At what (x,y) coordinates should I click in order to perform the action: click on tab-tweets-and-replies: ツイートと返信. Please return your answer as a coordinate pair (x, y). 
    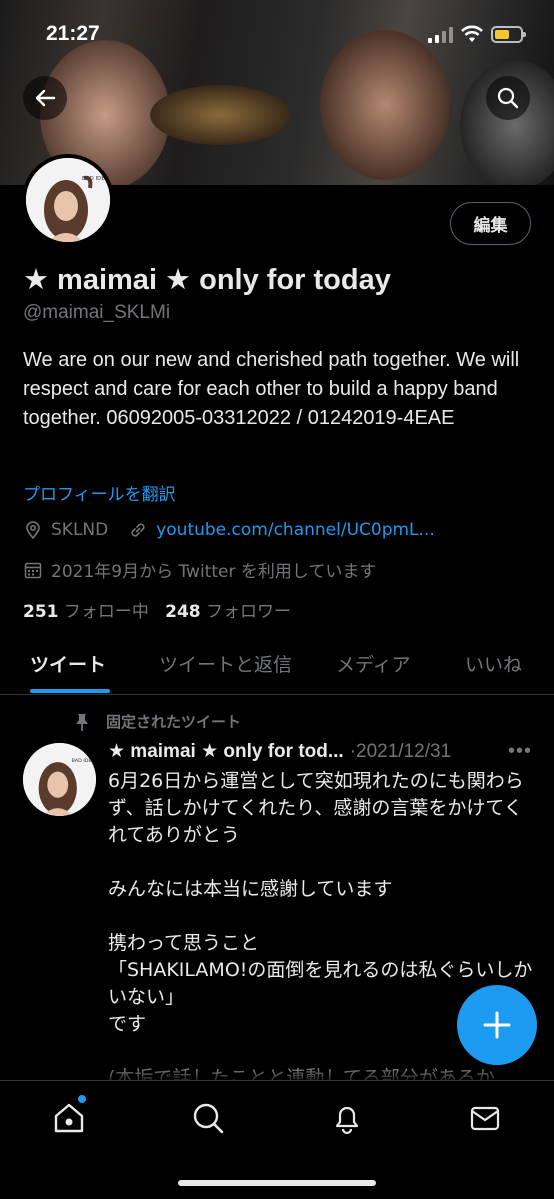
    Looking at the image, I should click on (225, 663).